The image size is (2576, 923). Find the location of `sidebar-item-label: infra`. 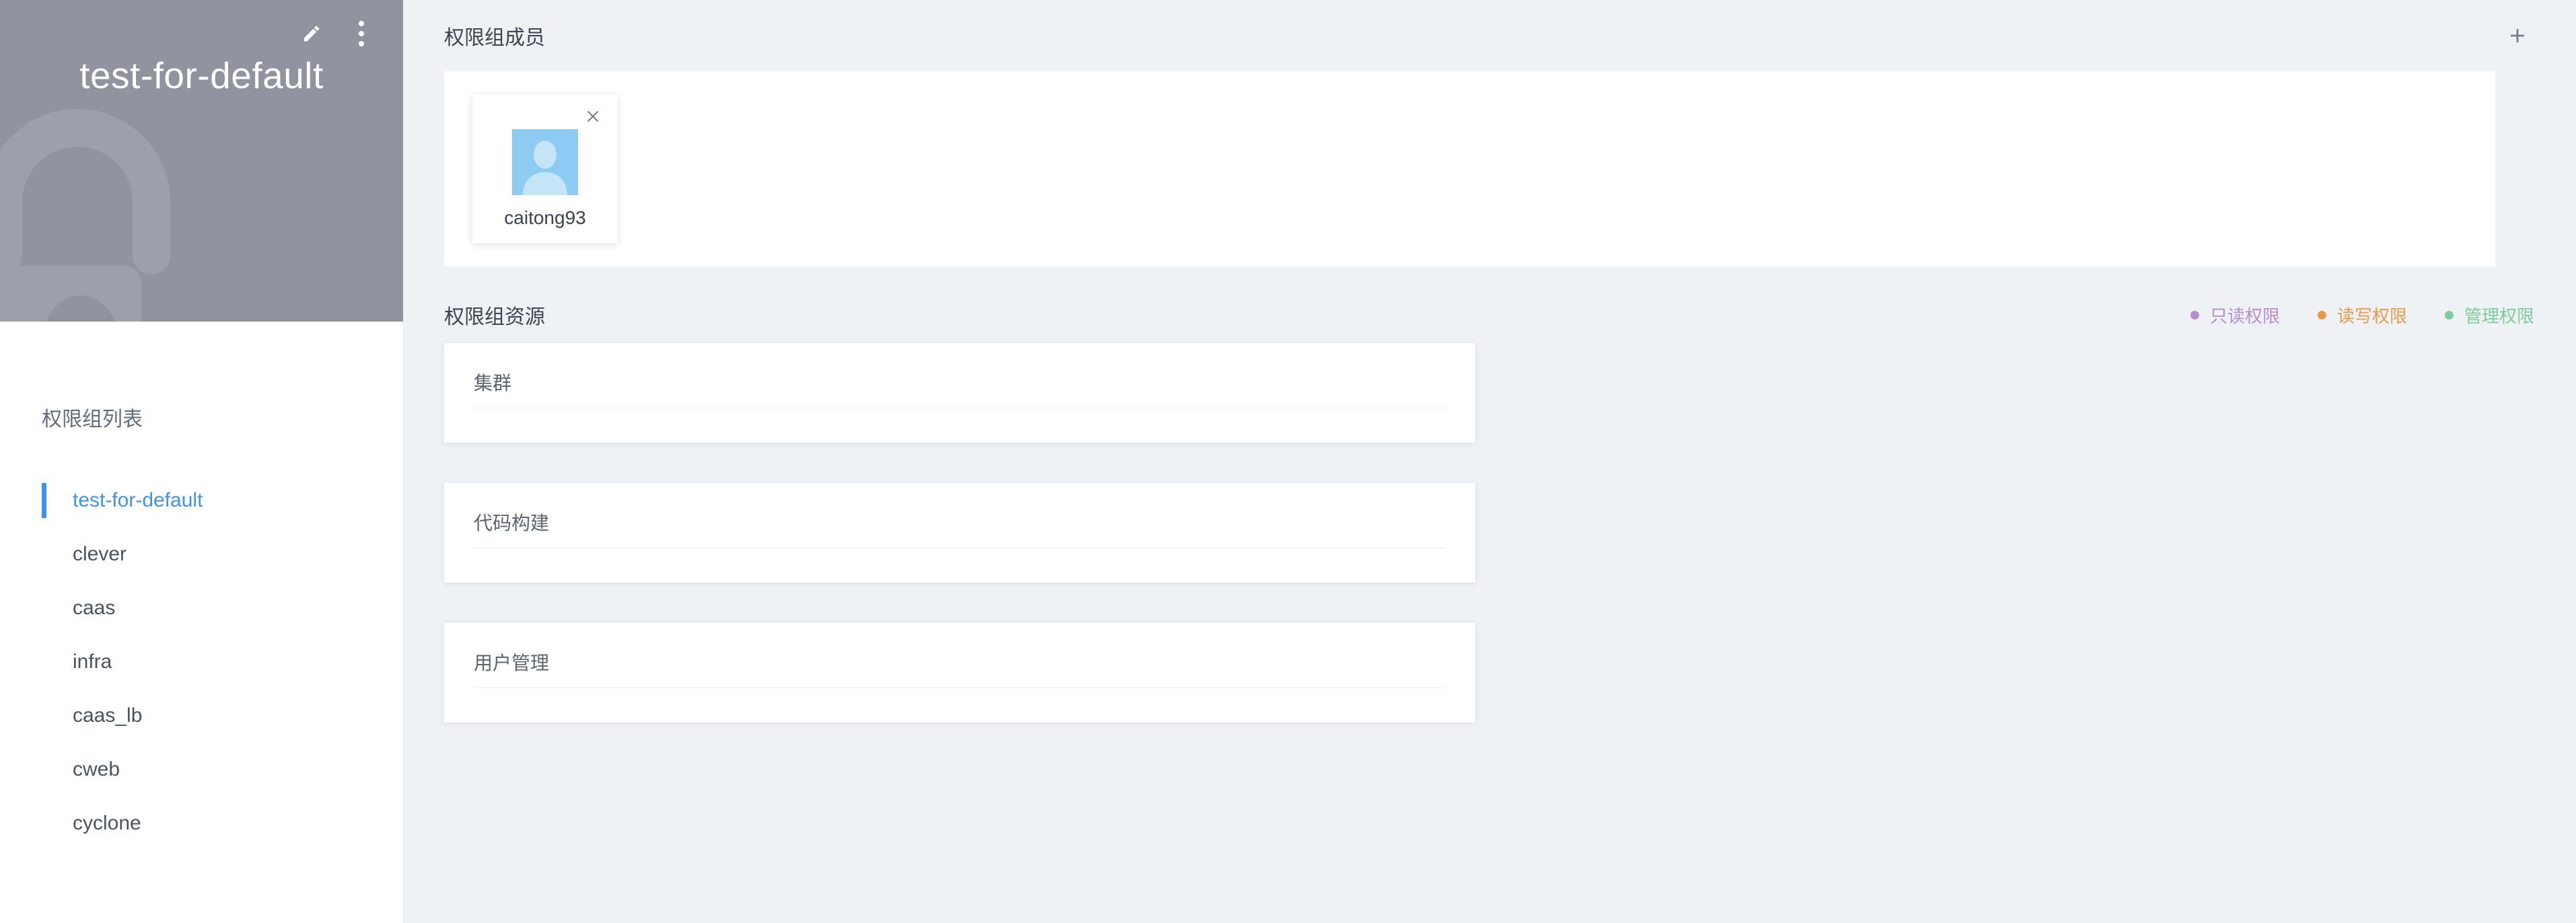

sidebar-item-label: infra is located at coordinates (92, 662).